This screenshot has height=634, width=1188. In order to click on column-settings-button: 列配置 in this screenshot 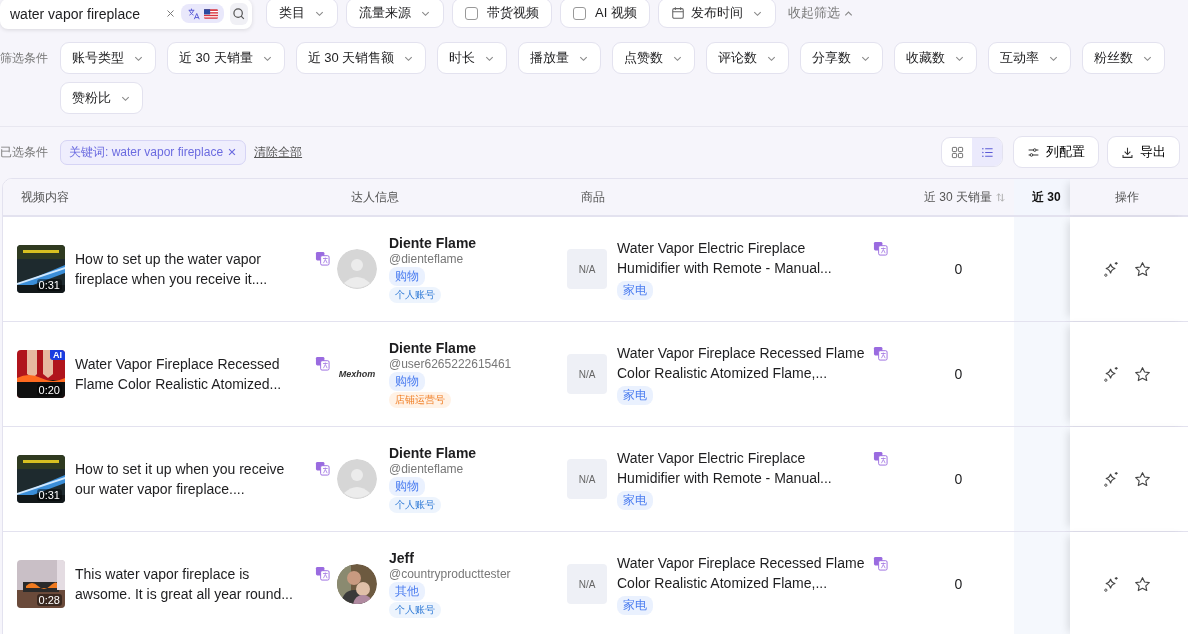, I will do `click(1056, 152)`.